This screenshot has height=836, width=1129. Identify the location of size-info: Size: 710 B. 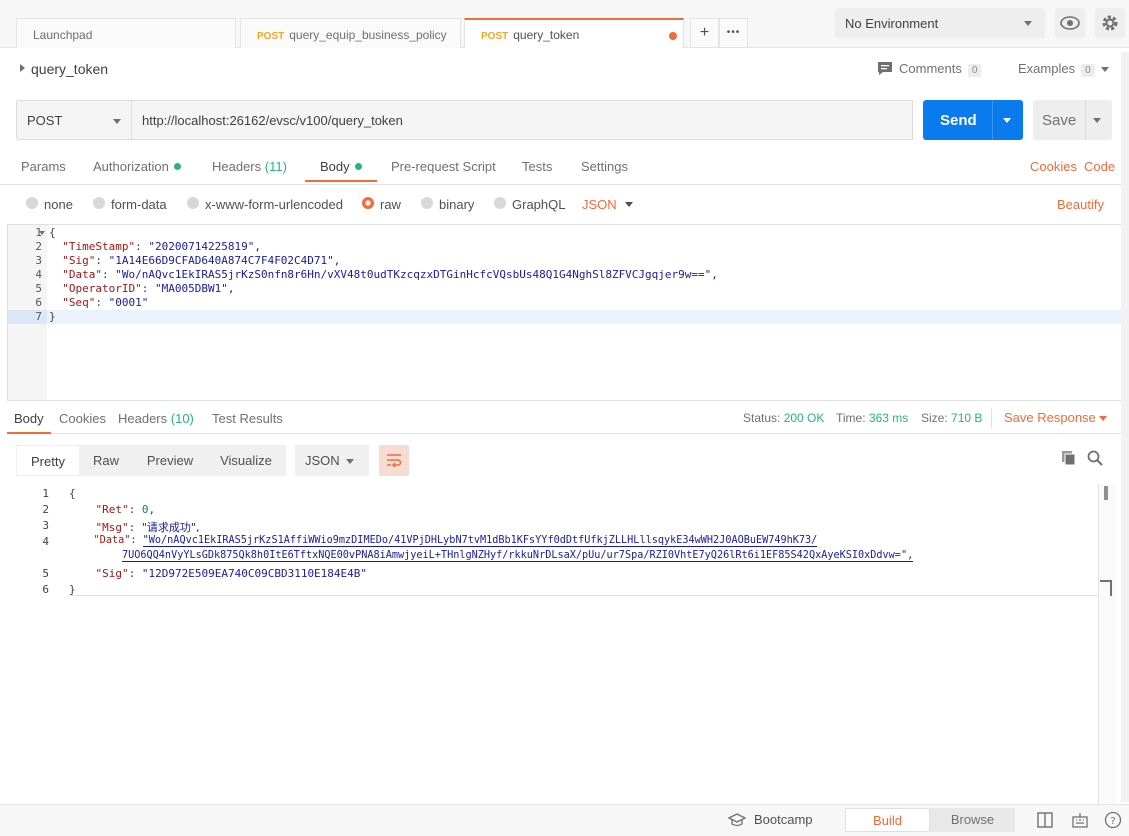
(951, 418).